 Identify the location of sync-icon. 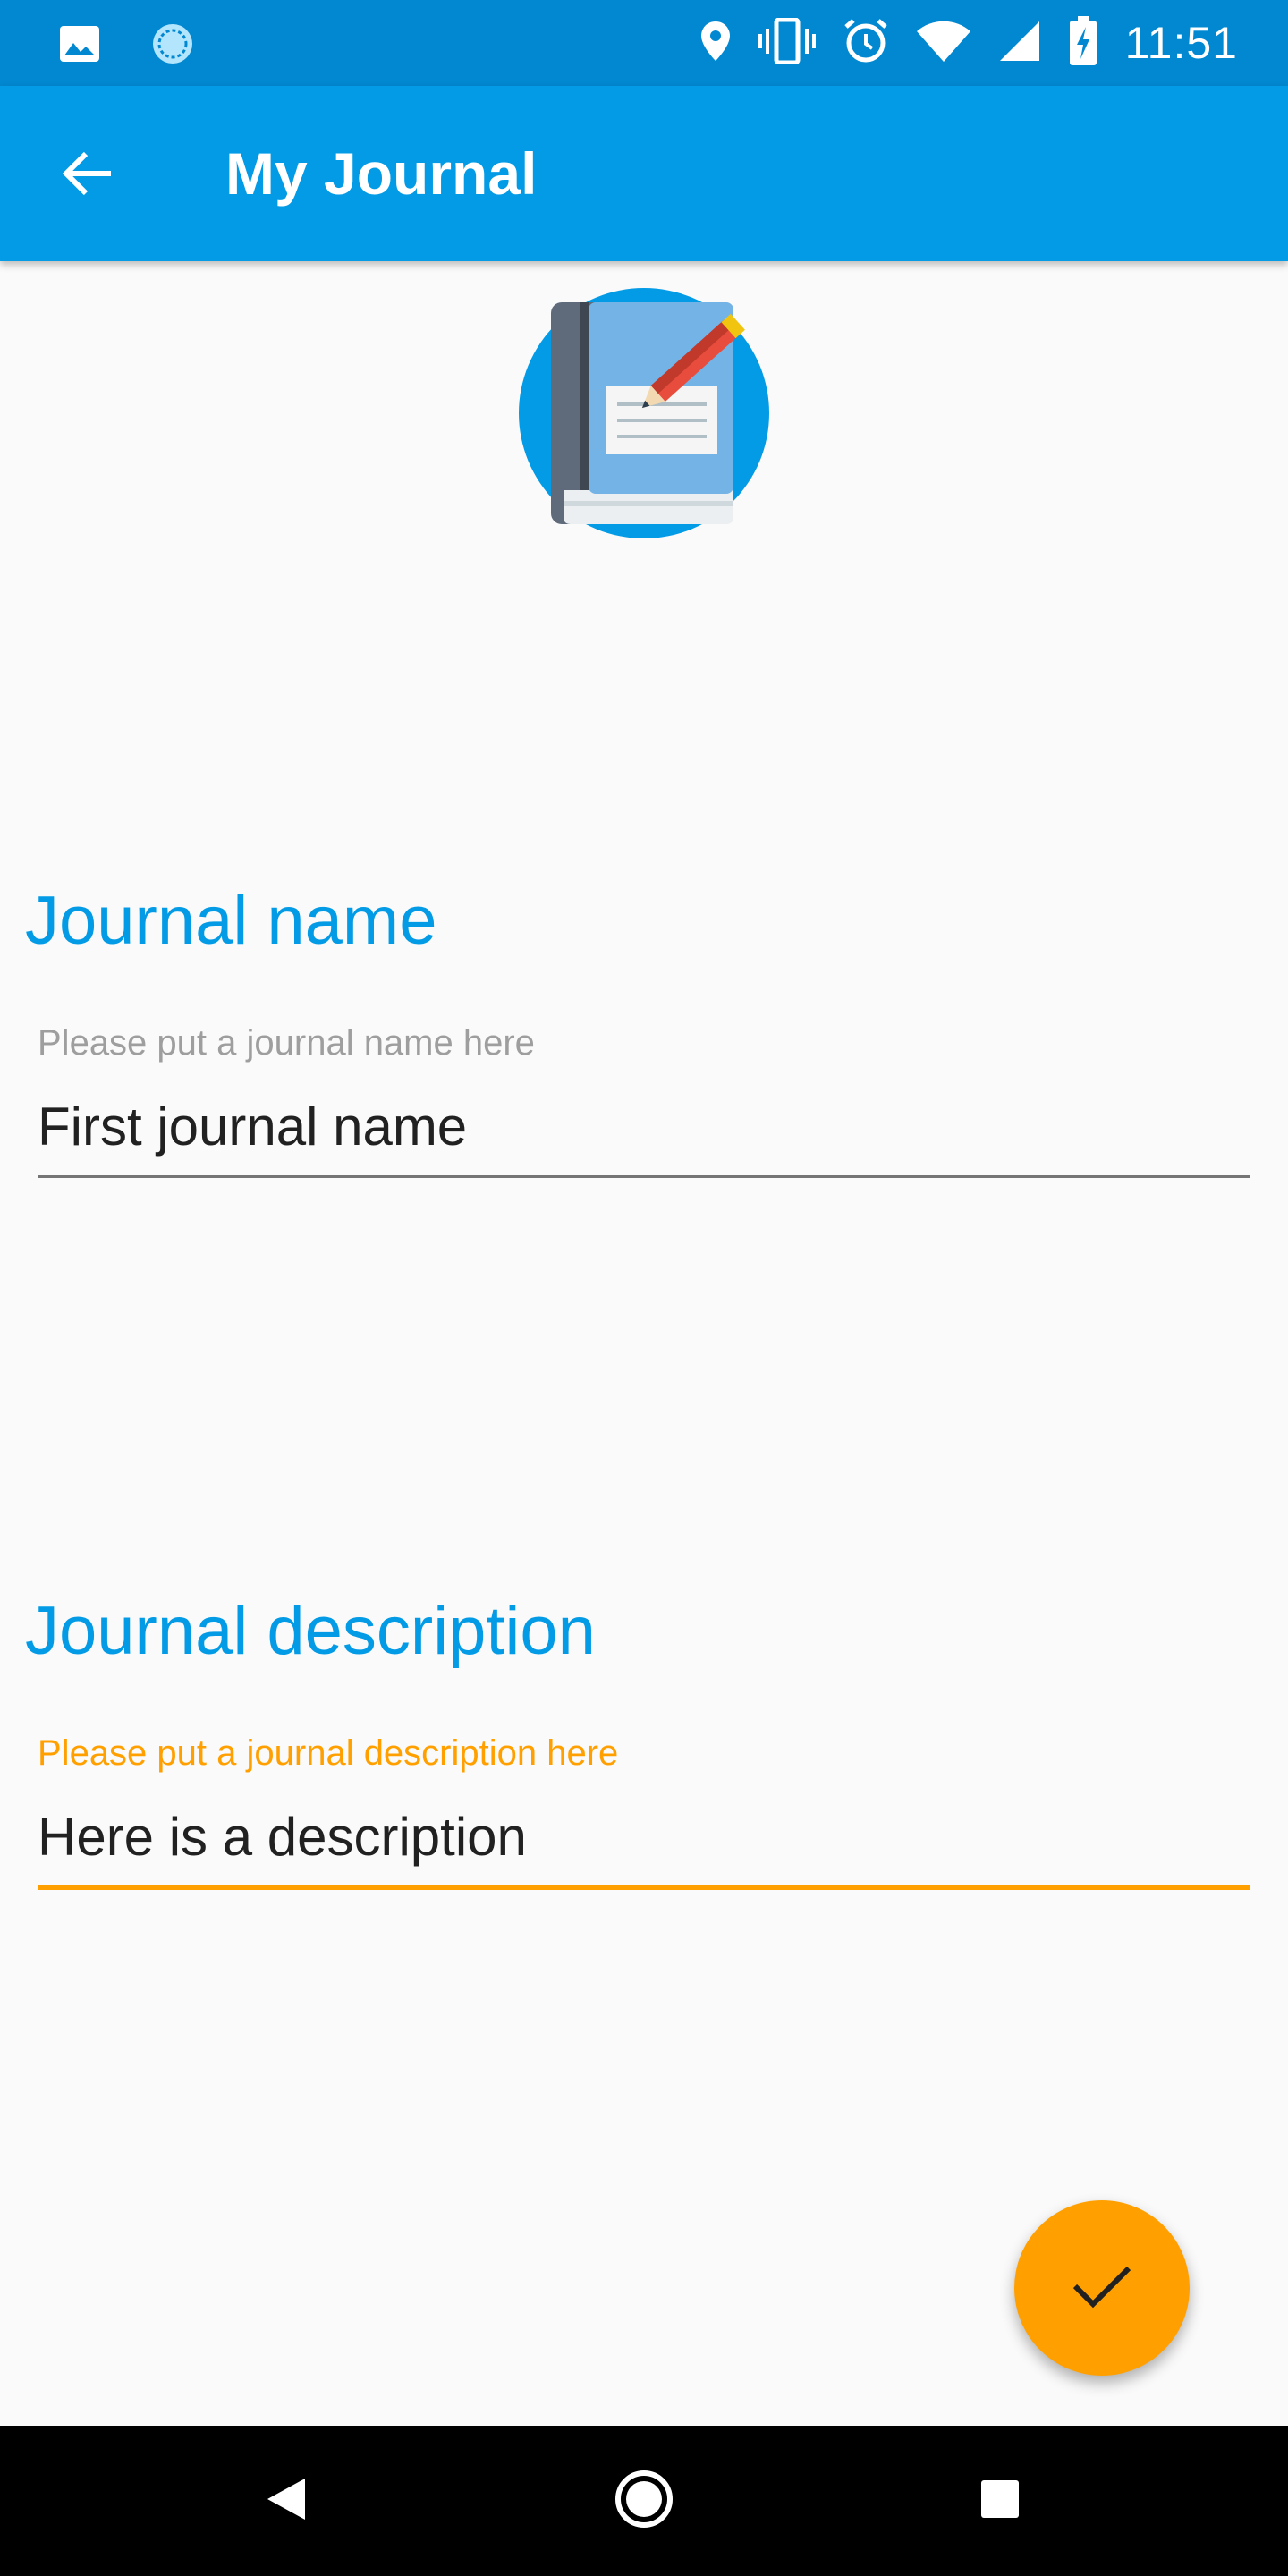
(172, 46).